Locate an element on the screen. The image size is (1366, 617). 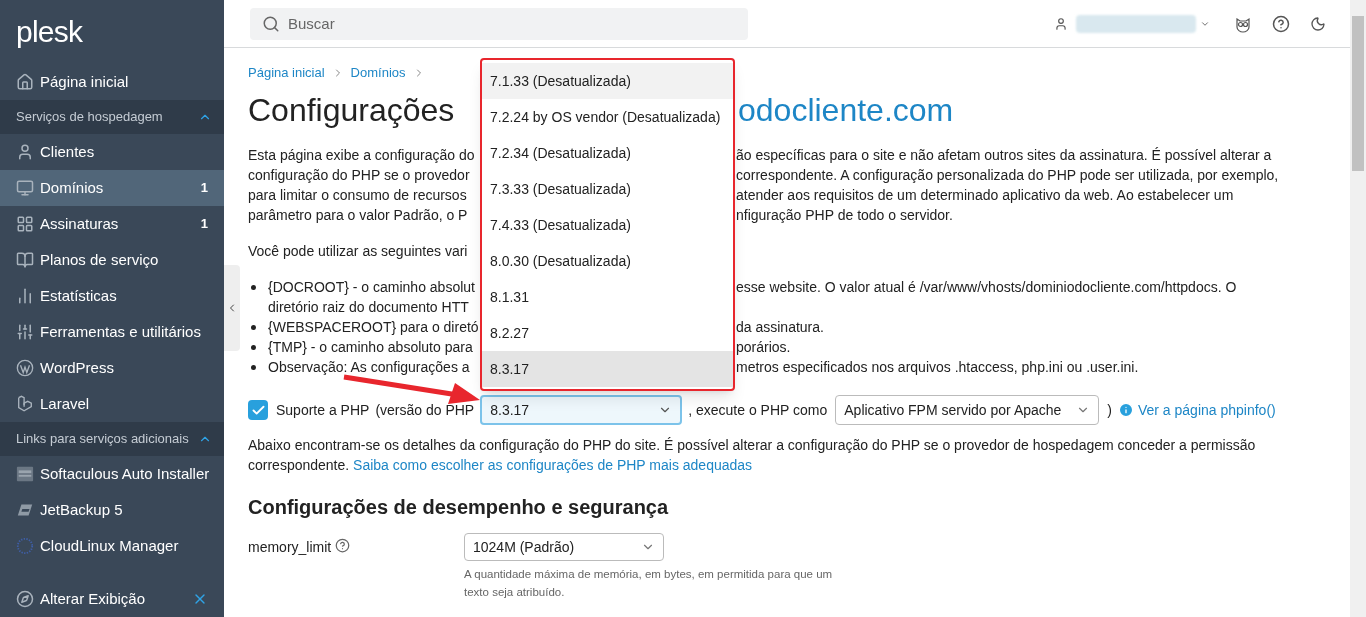
search-icon is located at coordinates (271, 23).